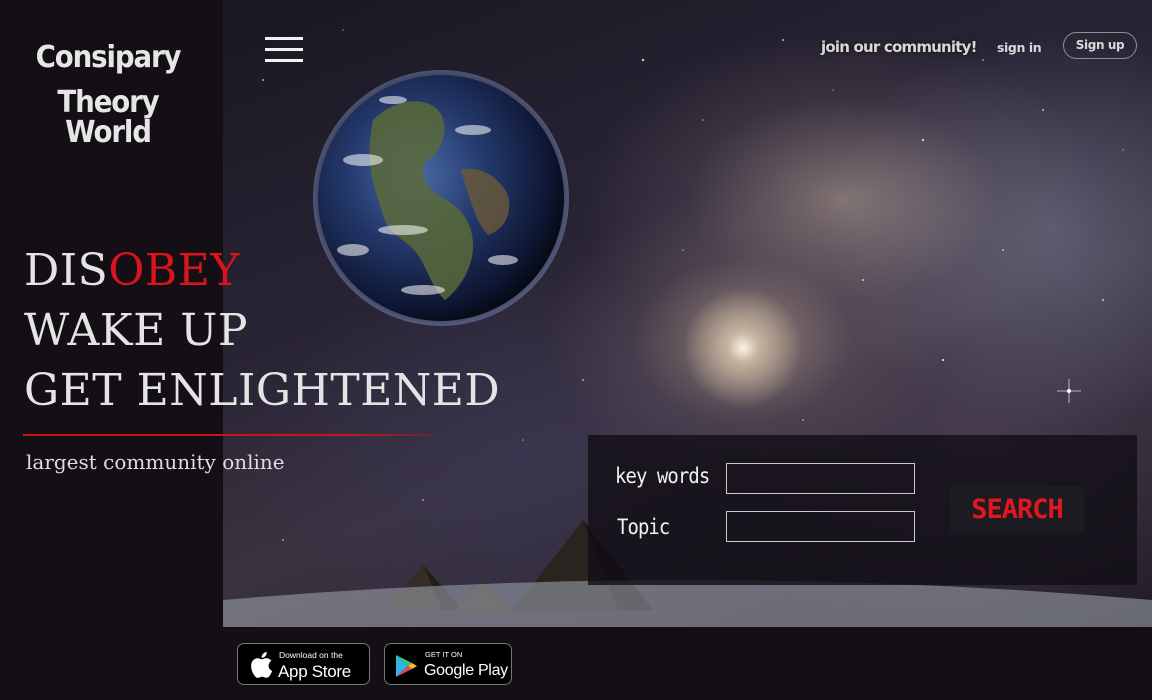  I want to click on topic-label: Topic, so click(643, 527).